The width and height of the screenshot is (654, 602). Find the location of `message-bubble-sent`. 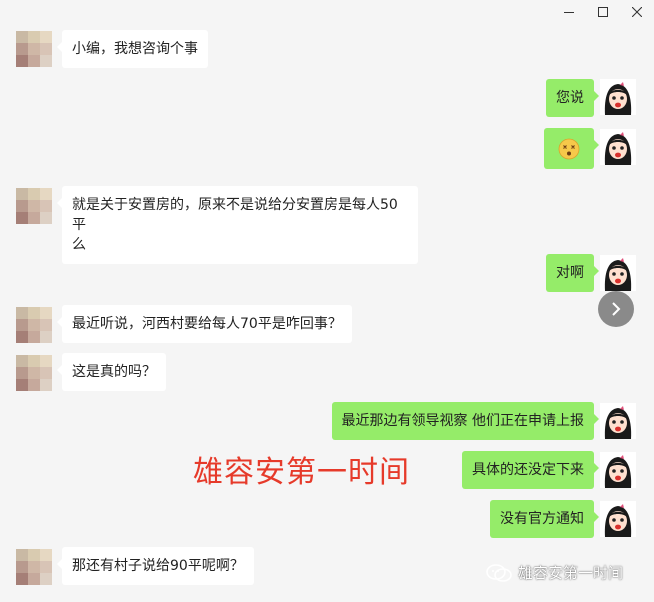

message-bubble-sent is located at coordinates (571, 148).